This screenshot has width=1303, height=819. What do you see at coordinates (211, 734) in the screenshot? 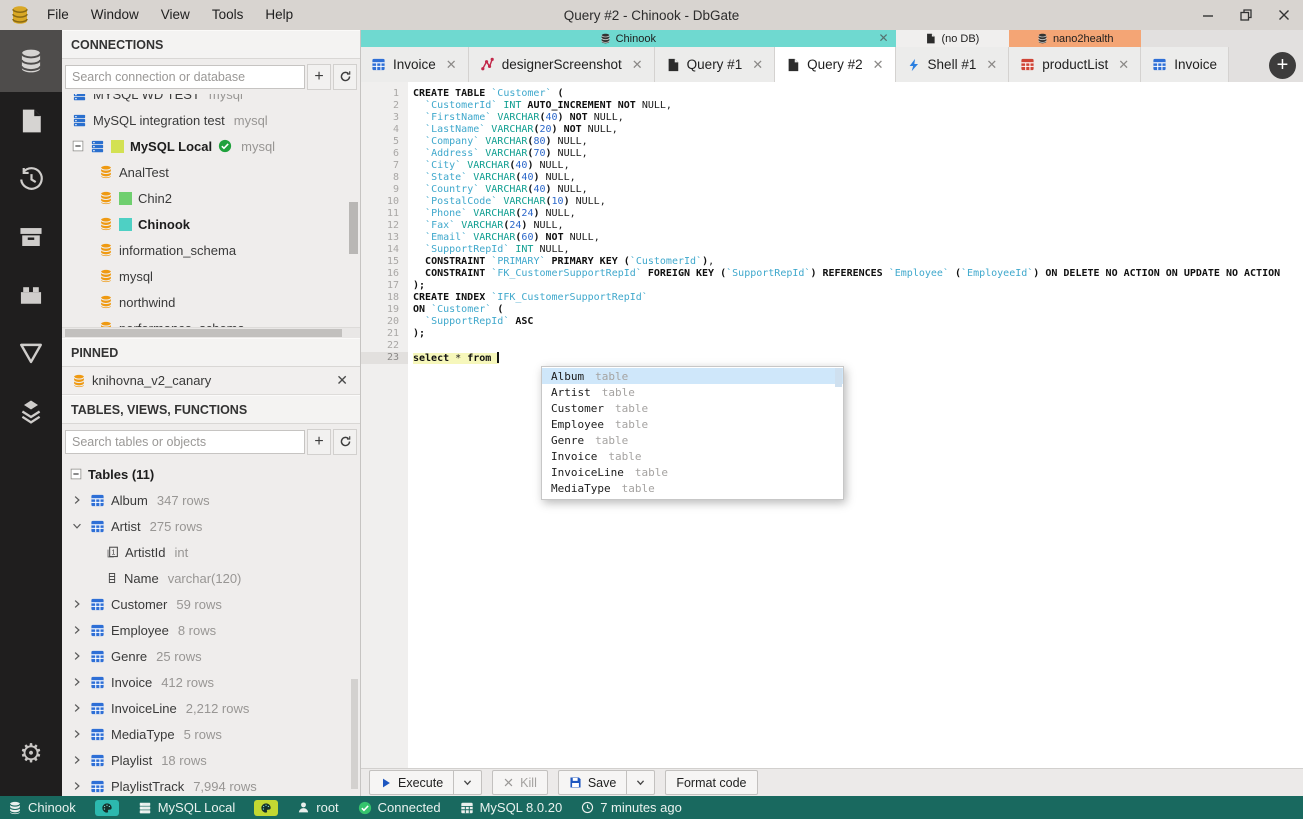
I see `table-row: MediaType 5 rows` at bounding box center [211, 734].